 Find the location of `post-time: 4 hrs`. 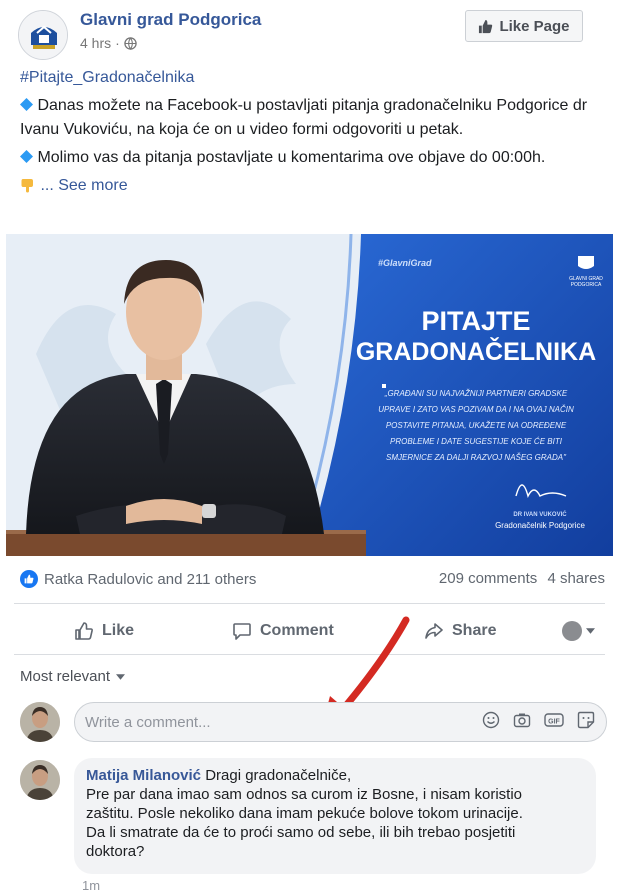

post-time: 4 hrs is located at coordinates (95, 43).